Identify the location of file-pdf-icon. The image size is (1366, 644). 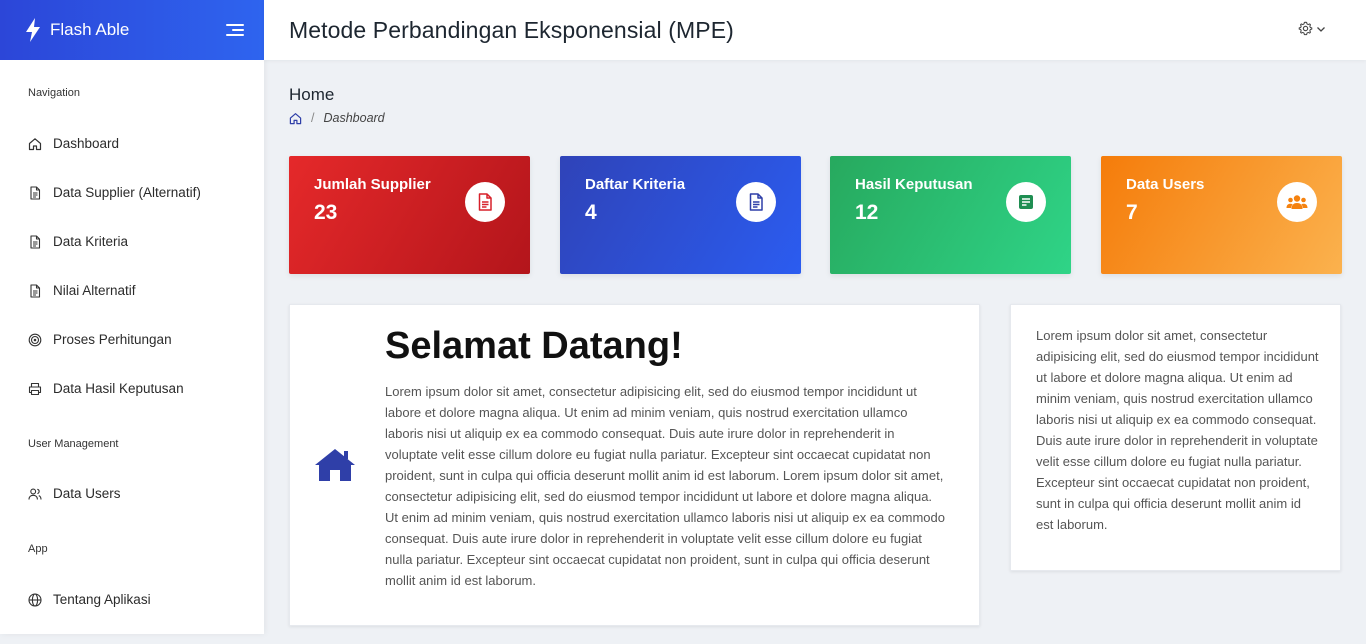
(485, 202).